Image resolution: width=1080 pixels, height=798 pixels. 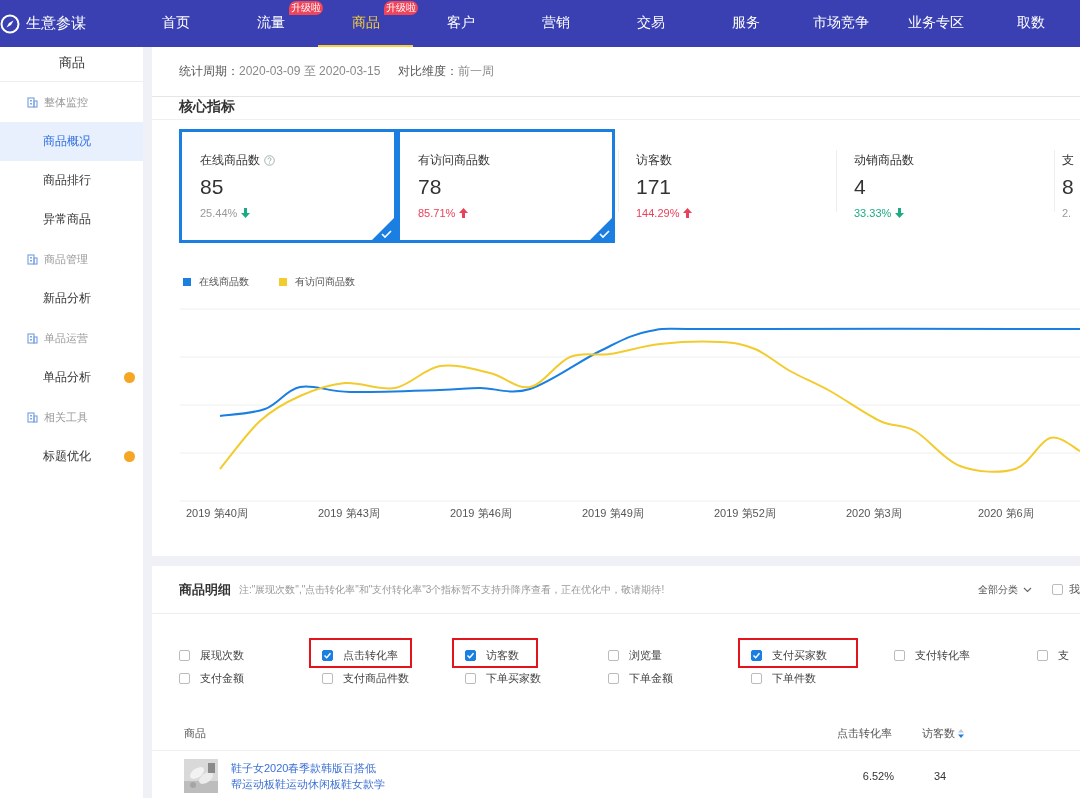 I want to click on checkbox: 点击转化率, so click(x=360, y=655).